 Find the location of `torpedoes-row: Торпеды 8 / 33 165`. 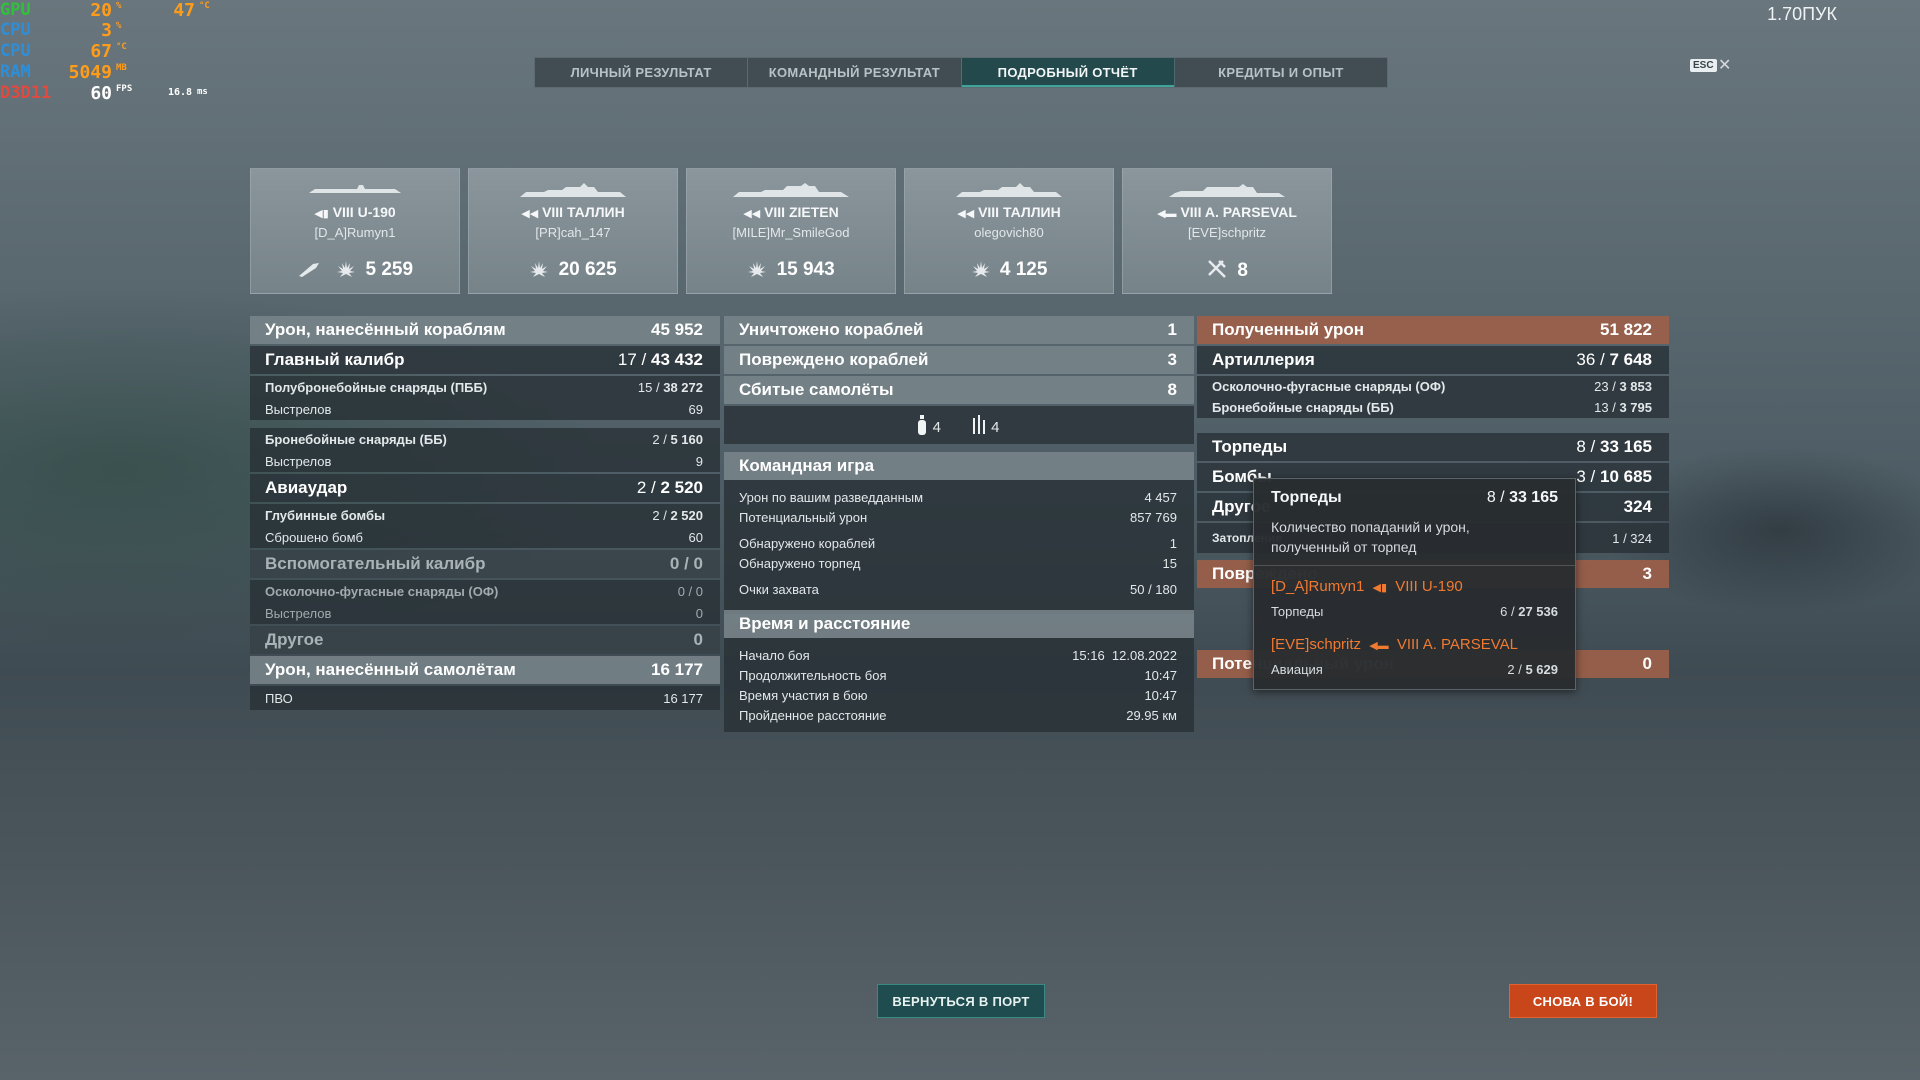

torpedoes-row: Торпеды 8 / 33 165 is located at coordinates (1433, 447).